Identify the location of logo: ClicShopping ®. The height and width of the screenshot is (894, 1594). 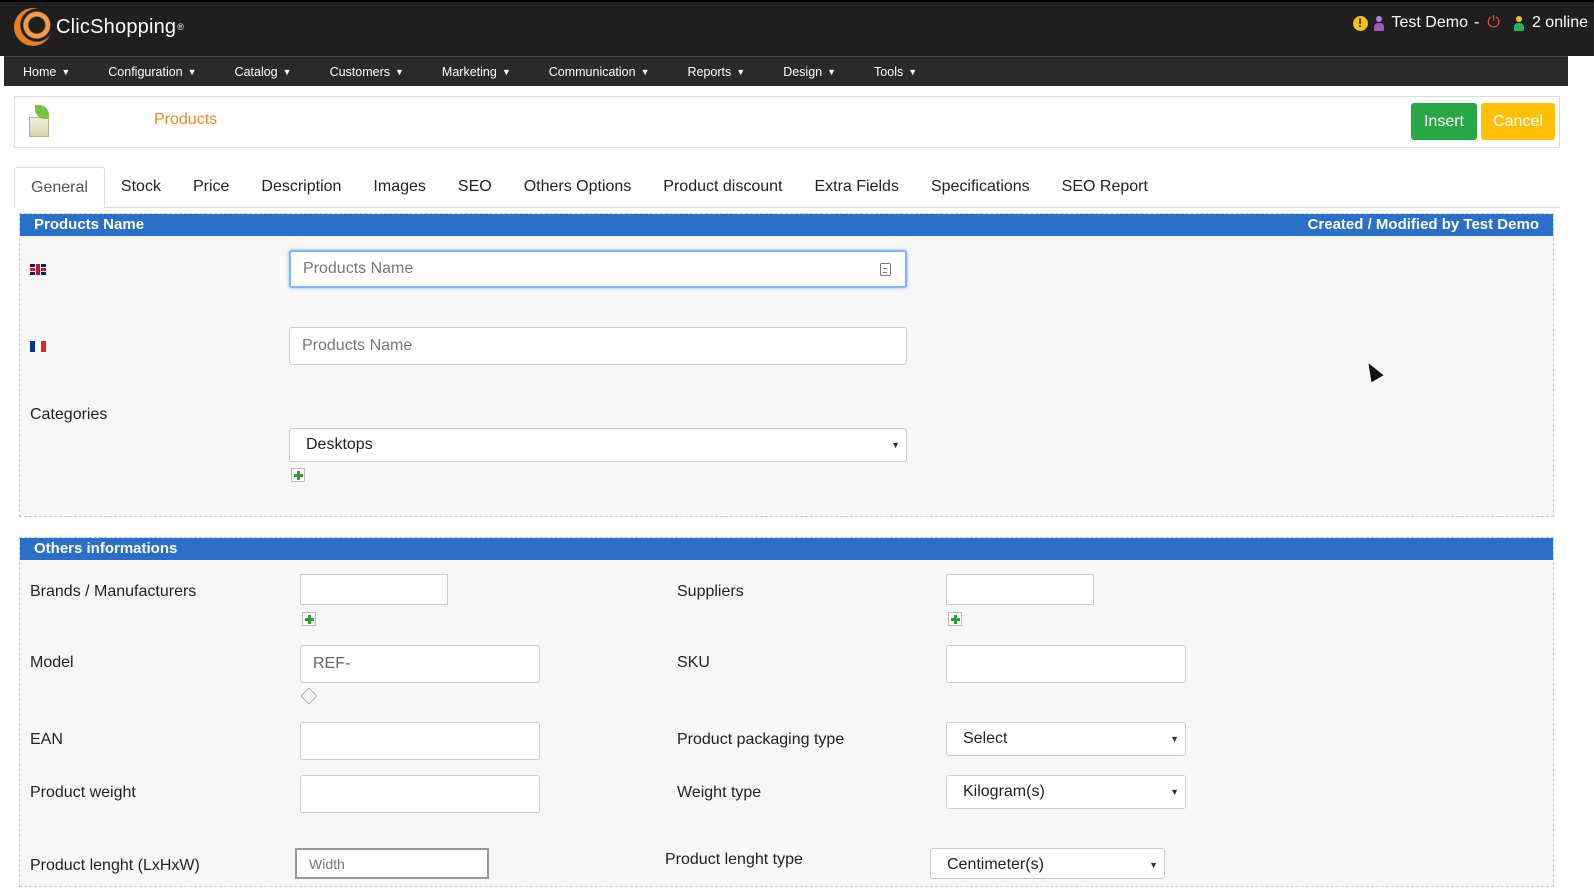
(99, 27).